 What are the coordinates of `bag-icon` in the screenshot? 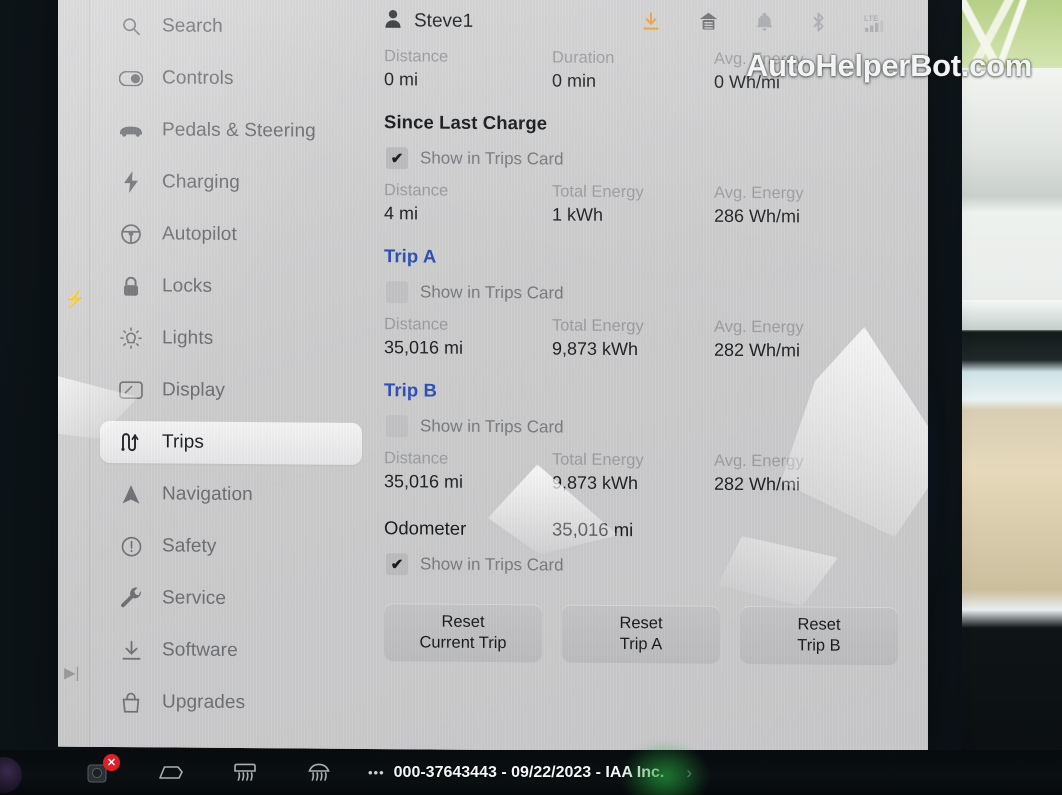 It's located at (131, 702).